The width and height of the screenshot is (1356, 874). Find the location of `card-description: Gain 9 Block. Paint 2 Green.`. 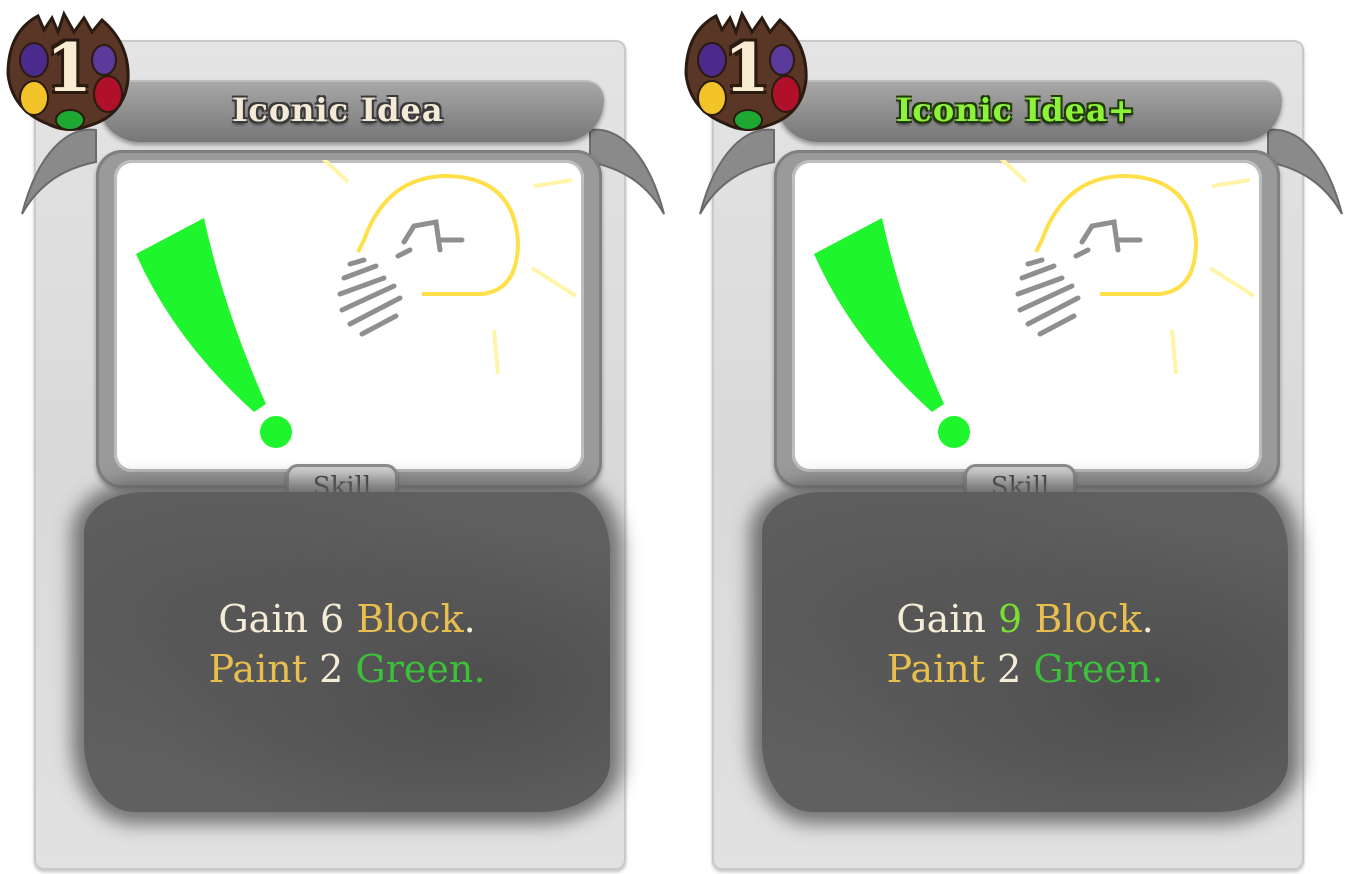

card-description: Gain 9 Block. Paint 2 Green. is located at coordinates (1025, 654).